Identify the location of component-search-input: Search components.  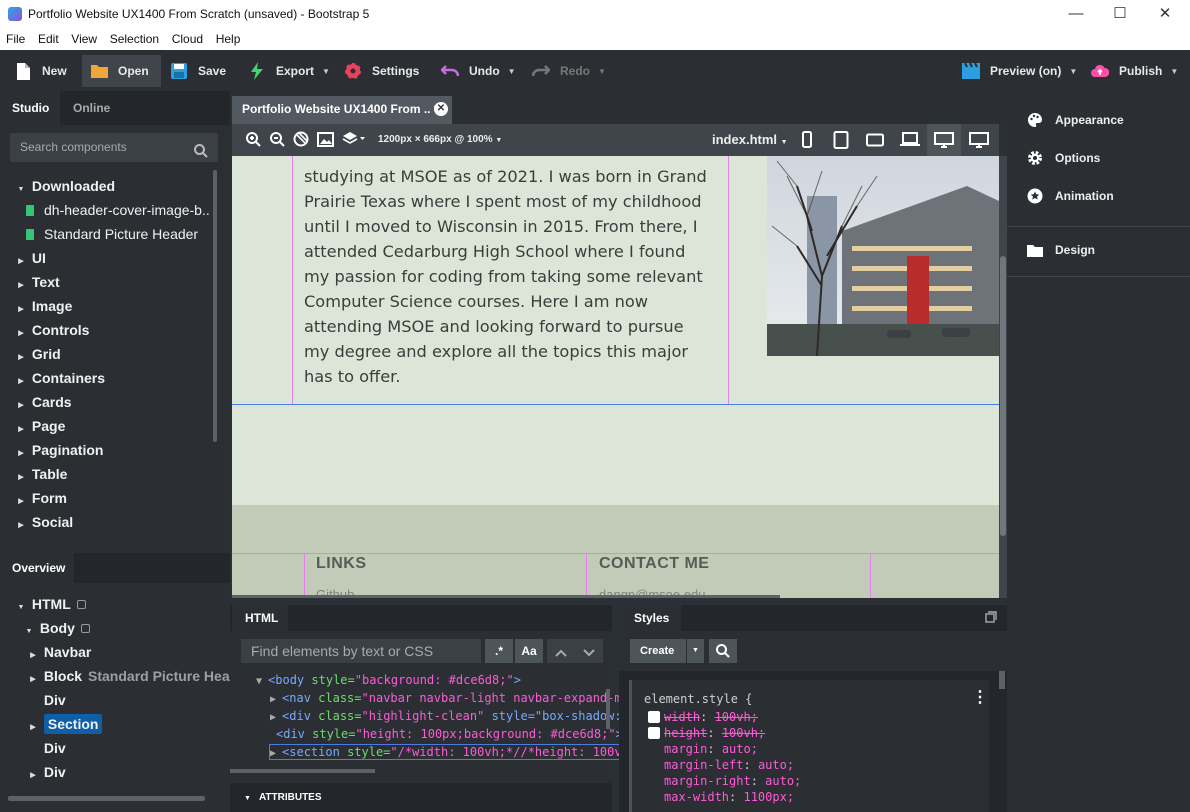
(114, 147).